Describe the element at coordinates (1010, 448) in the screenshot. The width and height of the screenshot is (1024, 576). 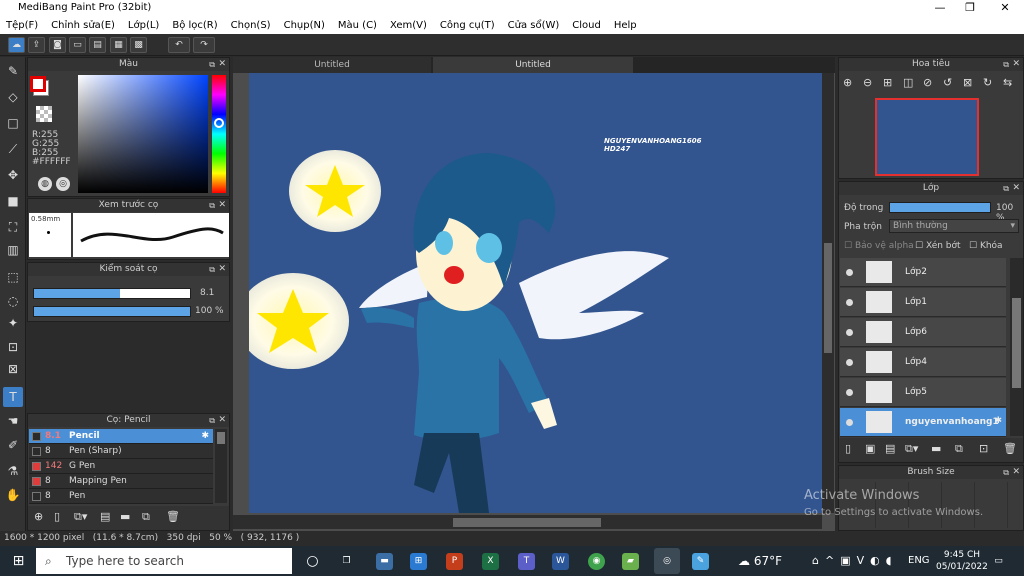
I see `layer-delete-icon: 🗑` at that location.